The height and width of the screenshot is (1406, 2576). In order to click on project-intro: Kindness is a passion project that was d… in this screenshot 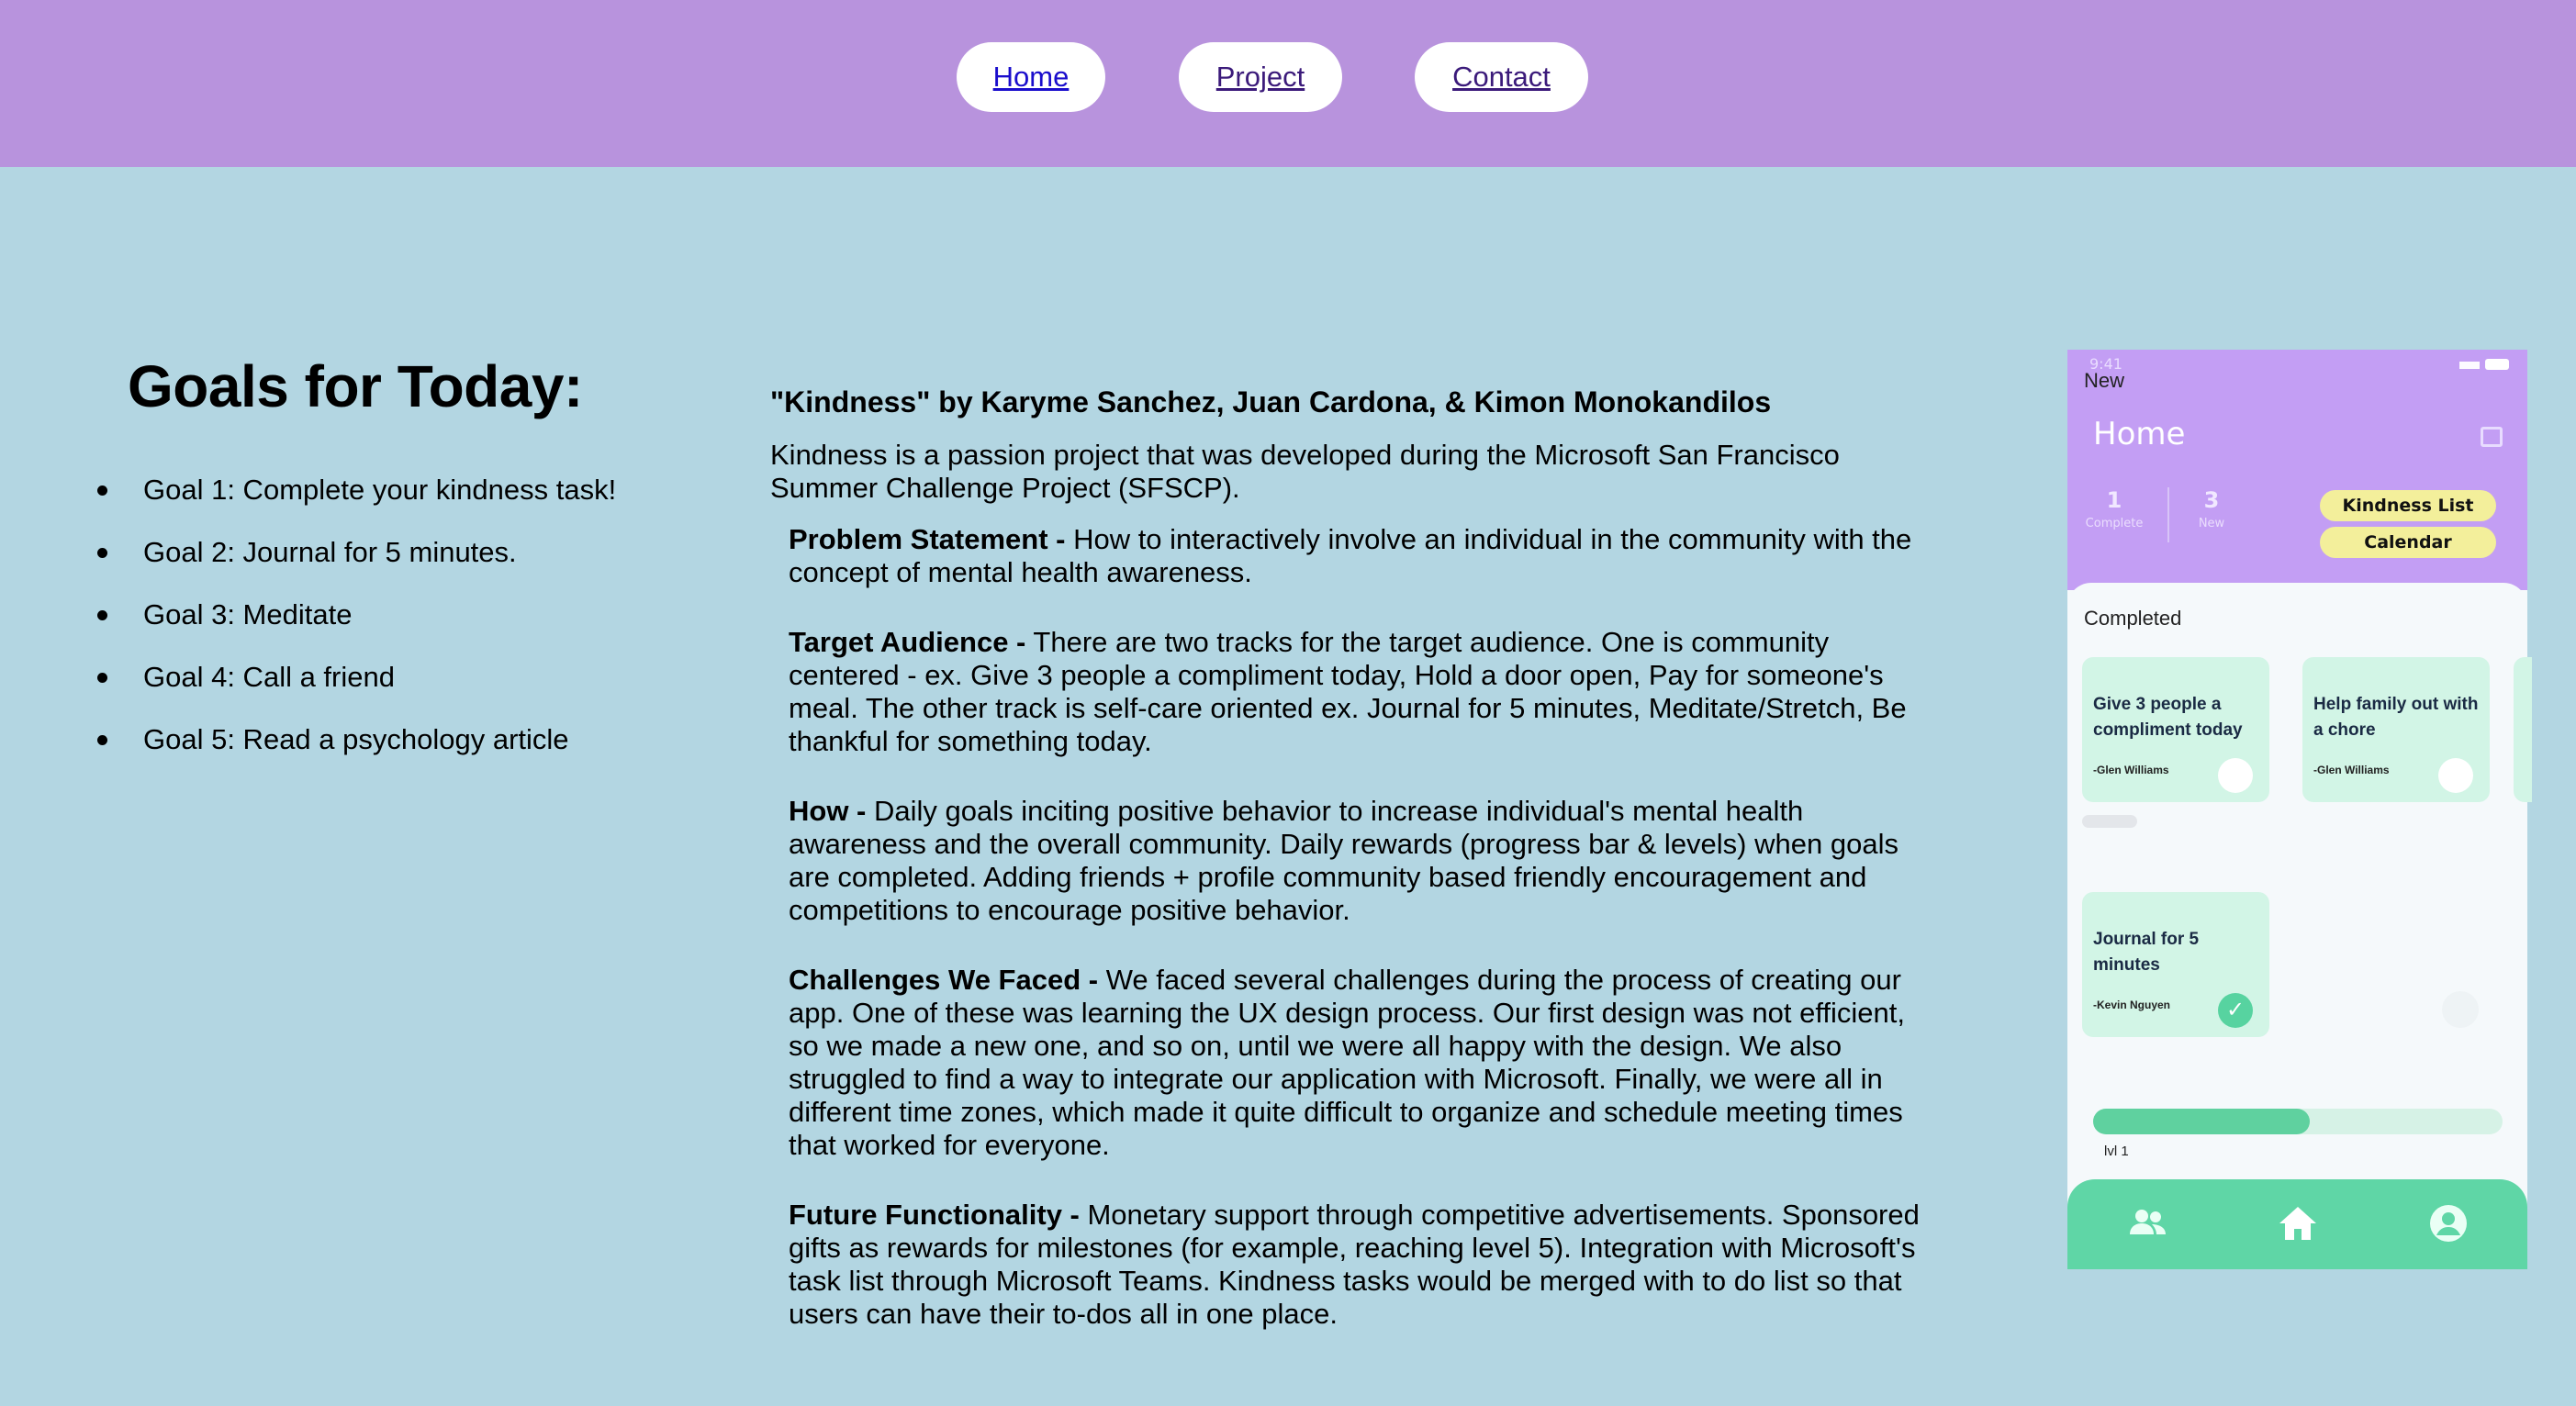, I will do `click(1305, 471)`.